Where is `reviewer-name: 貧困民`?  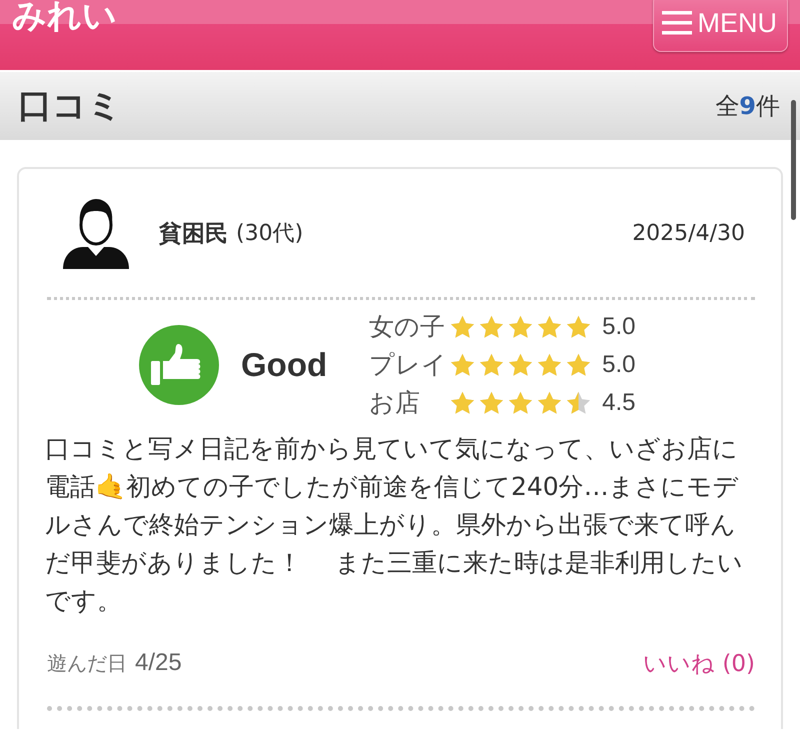 reviewer-name: 貧困民 is located at coordinates (193, 234).